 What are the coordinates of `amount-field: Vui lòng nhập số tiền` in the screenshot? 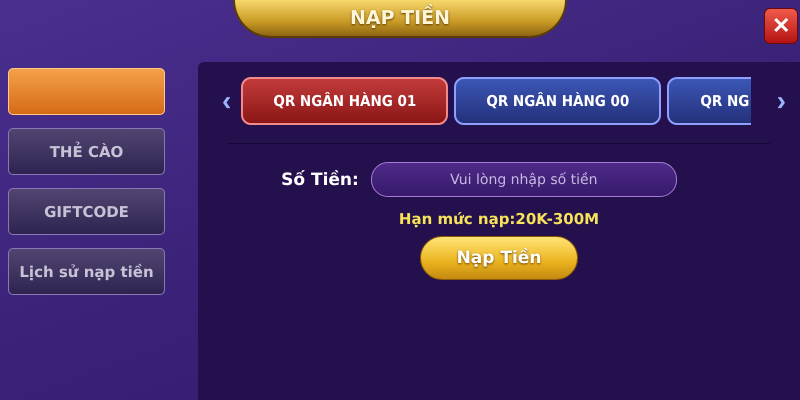 It's located at (523, 179).